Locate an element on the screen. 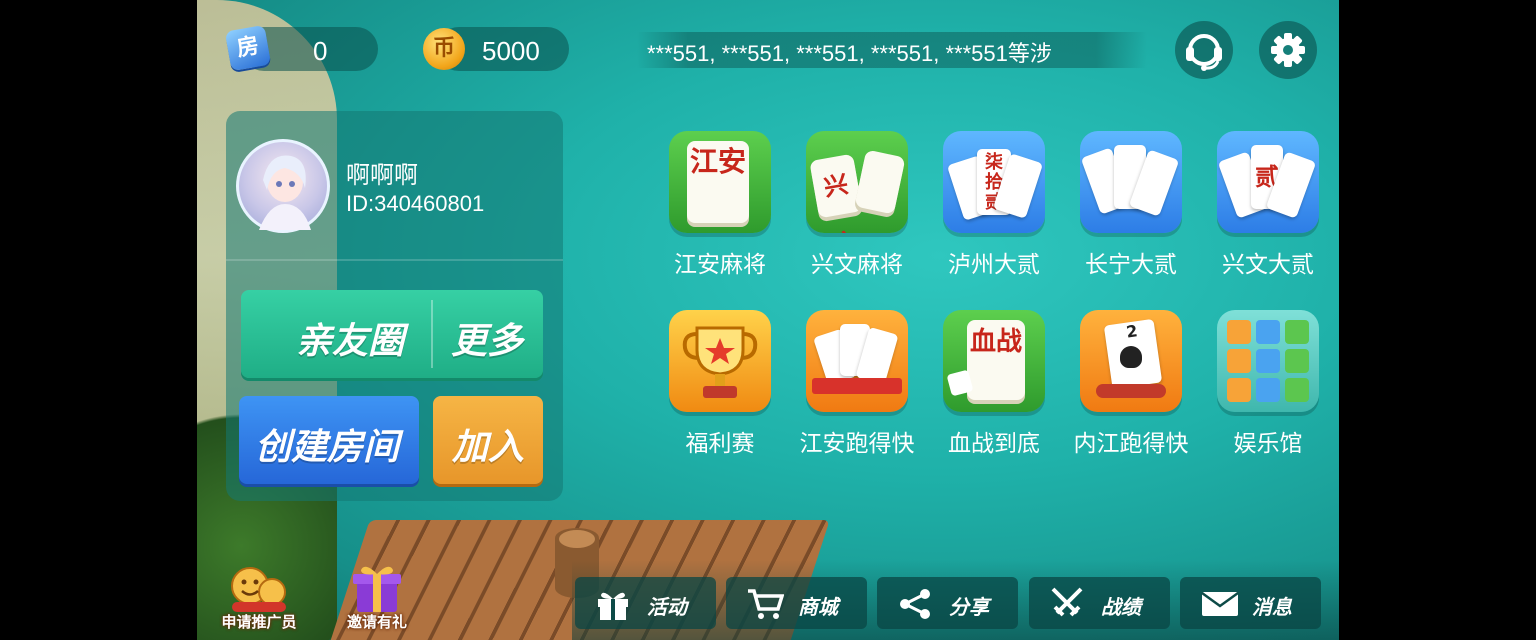 This screenshot has height=640, width=1536. nav-share-label: 分享 is located at coordinates (969, 607).